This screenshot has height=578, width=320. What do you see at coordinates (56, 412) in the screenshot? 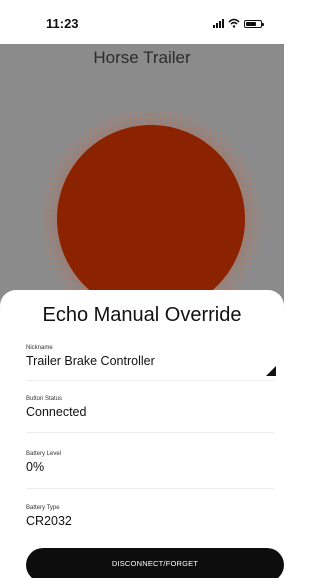
I see `button-status-value: Connected` at bounding box center [56, 412].